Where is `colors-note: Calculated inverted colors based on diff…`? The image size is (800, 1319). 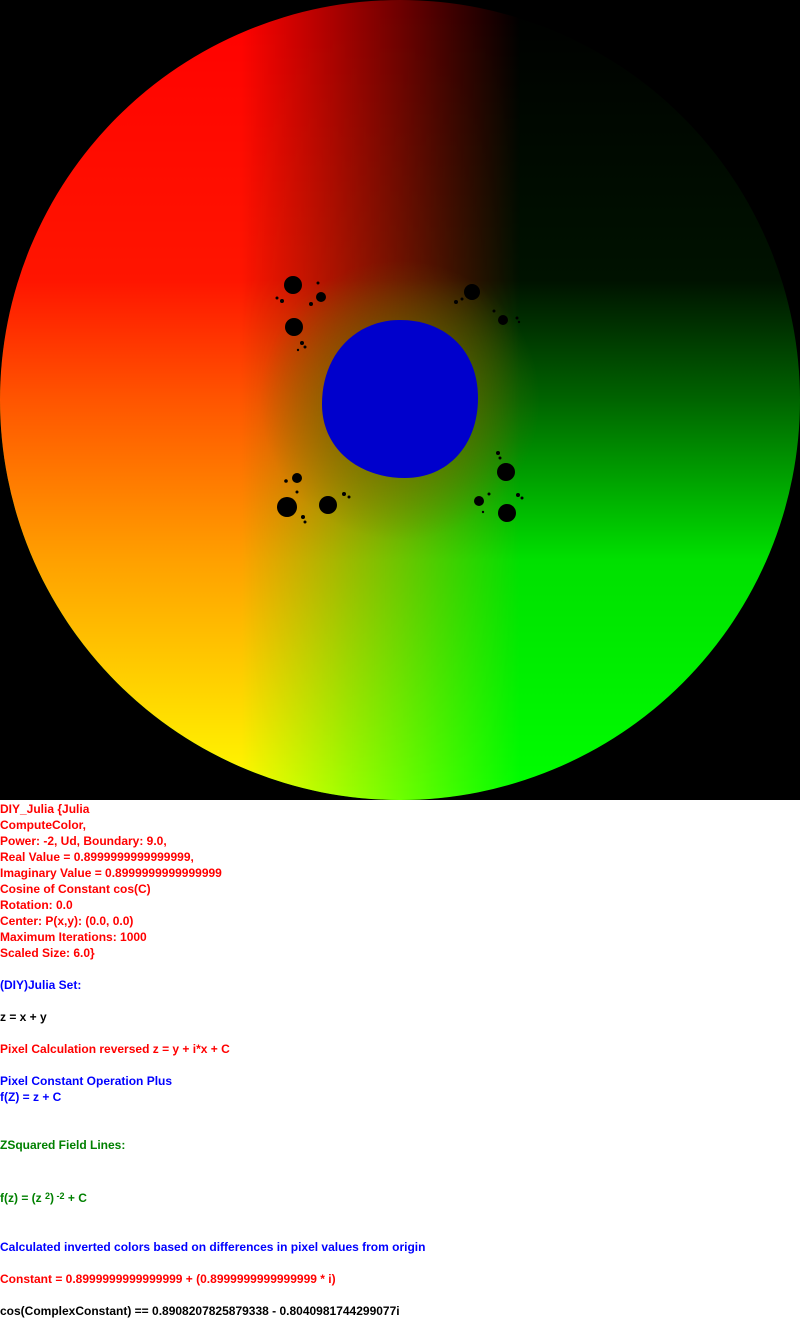
colors-note: Calculated inverted colors based on diff… is located at coordinates (213, 1247).